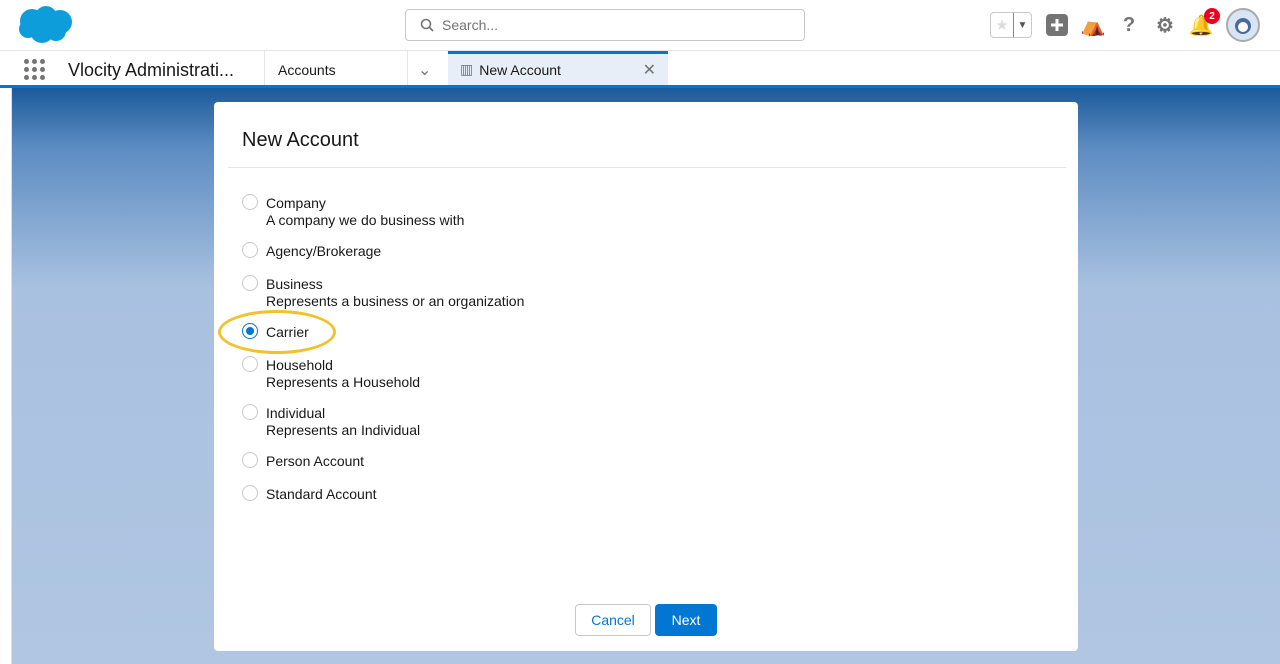  I want to click on side-panel-toggle, so click(6, 376).